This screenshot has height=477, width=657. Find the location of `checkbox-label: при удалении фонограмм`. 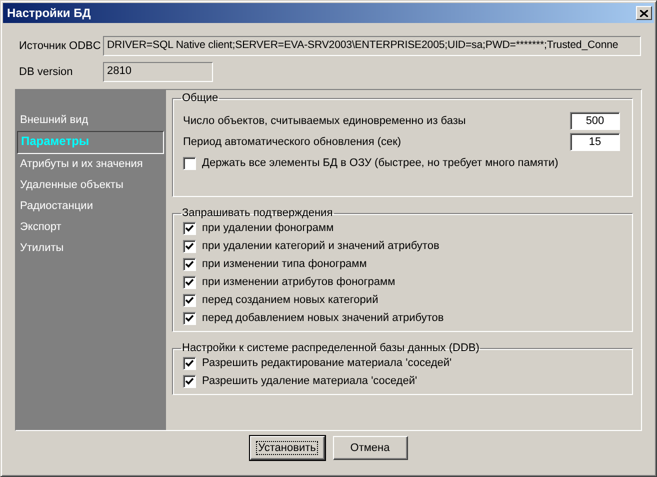

checkbox-label: при удалении фонограмм is located at coordinates (268, 228).